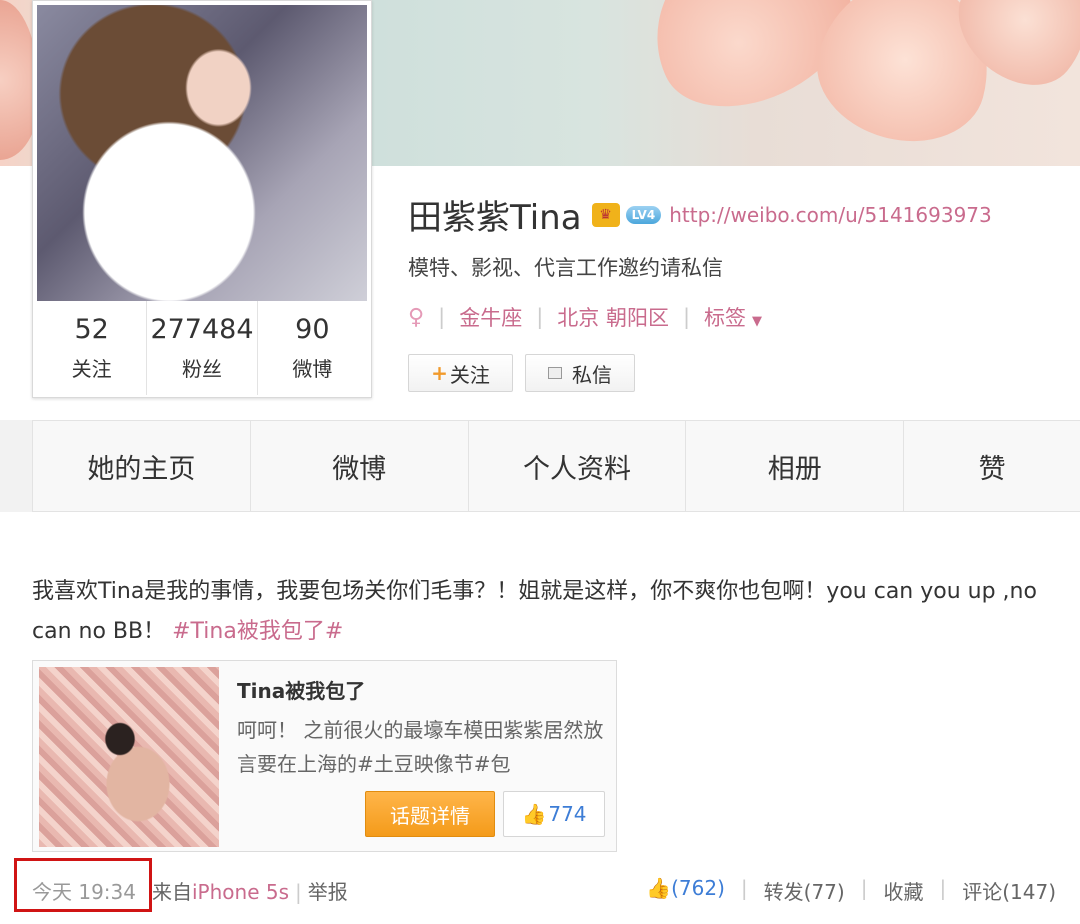  What do you see at coordinates (567, 814) in the screenshot?
I see `topic-like-count: 774` at bounding box center [567, 814].